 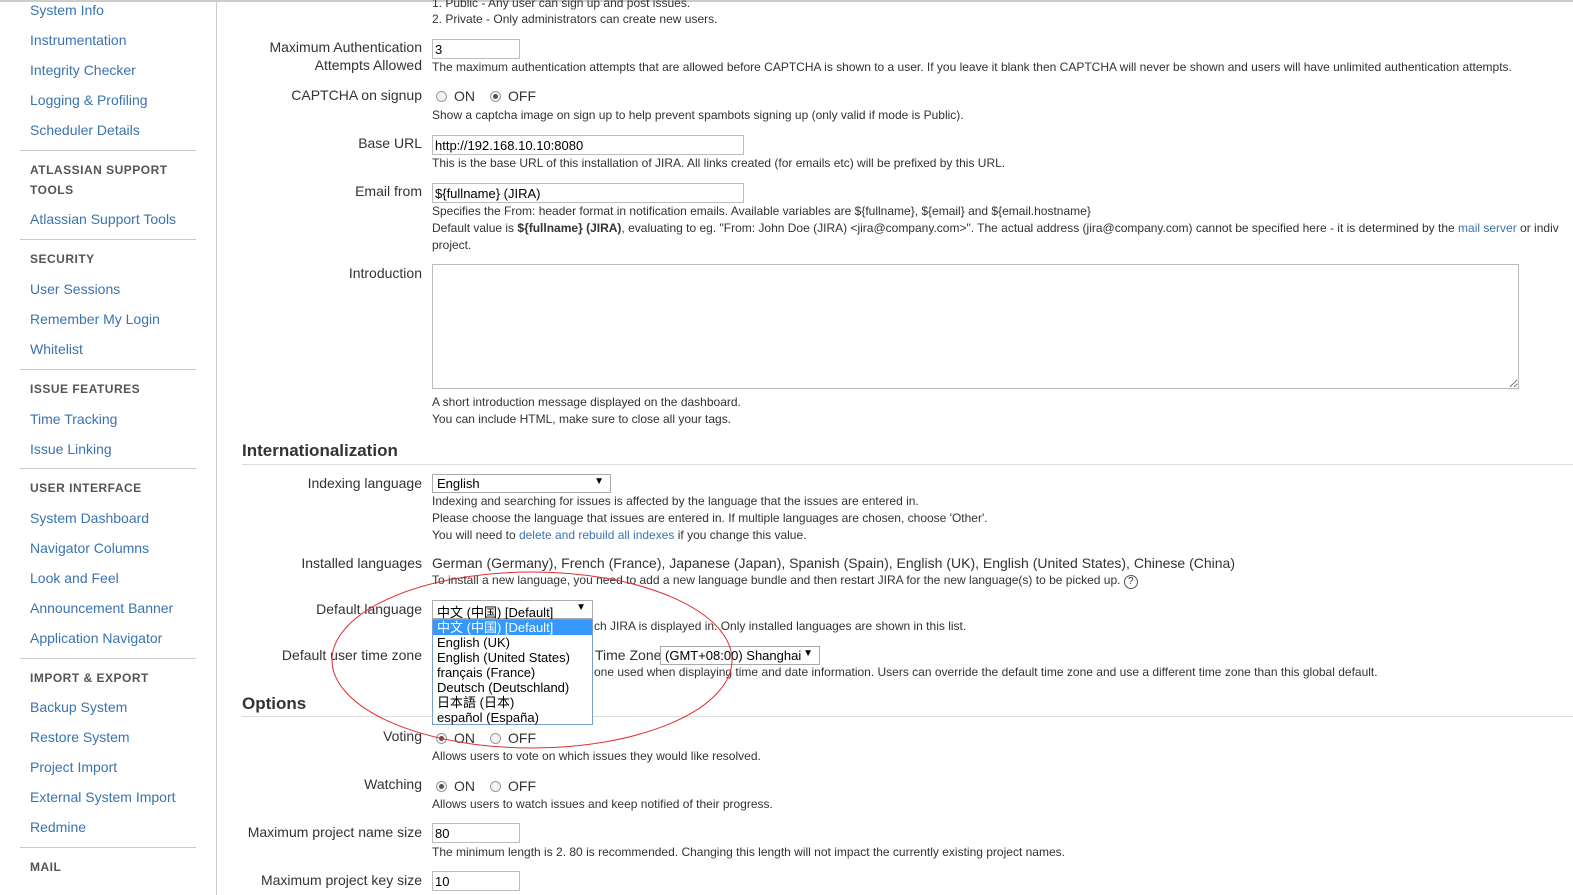 What do you see at coordinates (356, 95) in the screenshot?
I see `captcha-label: CAPTCHA on signup` at bounding box center [356, 95].